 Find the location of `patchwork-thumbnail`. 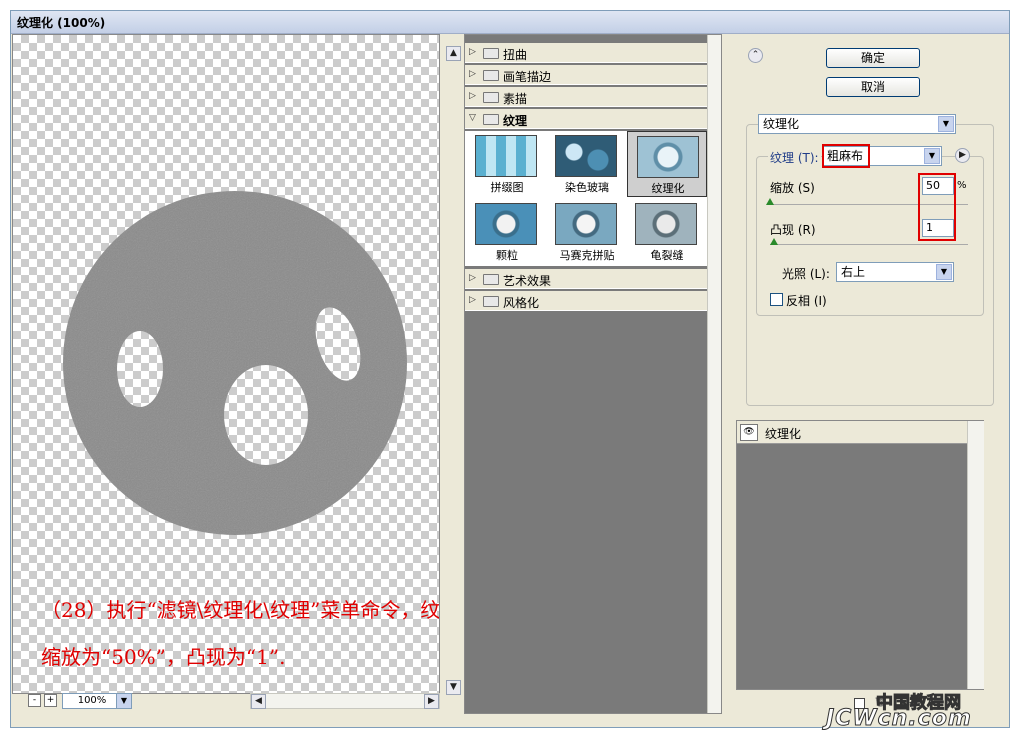

patchwork-thumbnail is located at coordinates (506, 156).